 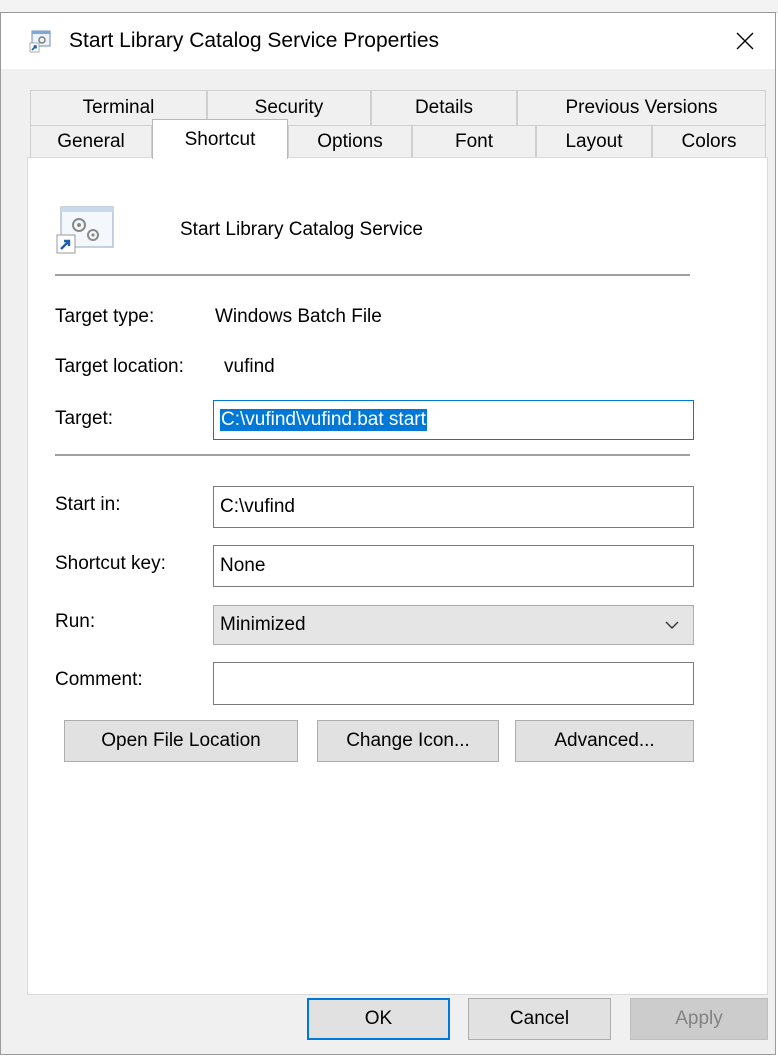 I want to click on target-label: Target:, so click(x=84, y=418).